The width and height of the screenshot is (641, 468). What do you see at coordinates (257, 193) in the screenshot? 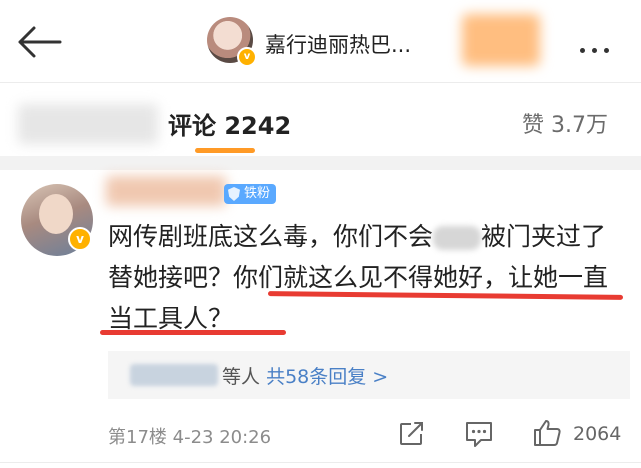
I see `fan-level-label: 铁粉` at bounding box center [257, 193].